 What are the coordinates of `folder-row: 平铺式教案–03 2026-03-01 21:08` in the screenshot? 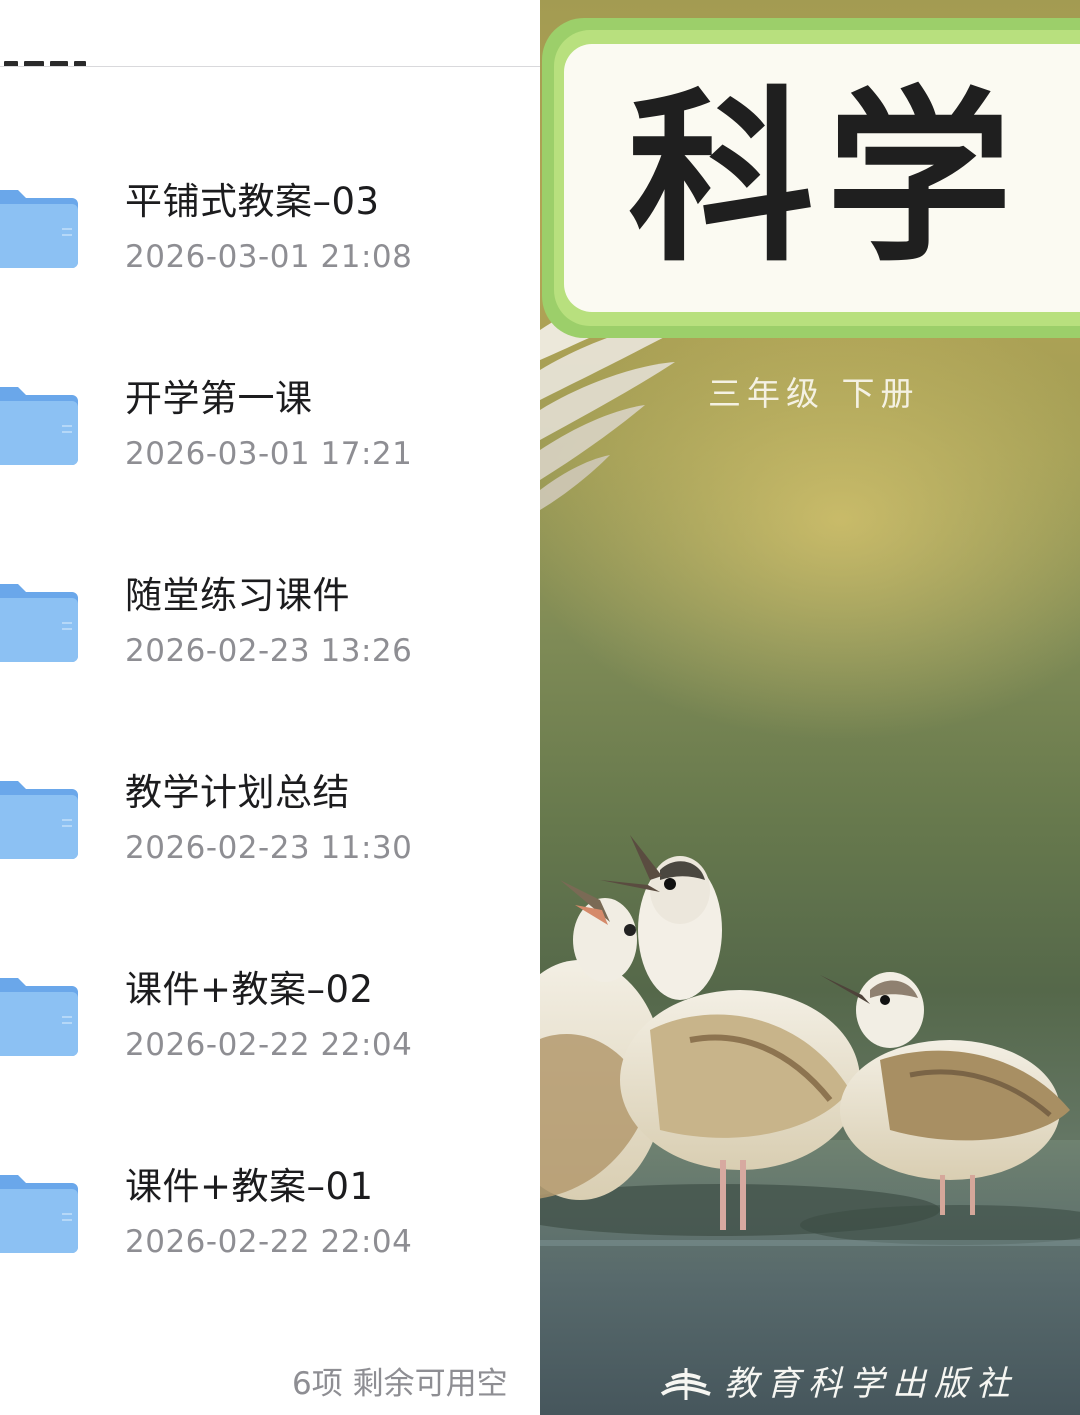 It's located at (270, 207).